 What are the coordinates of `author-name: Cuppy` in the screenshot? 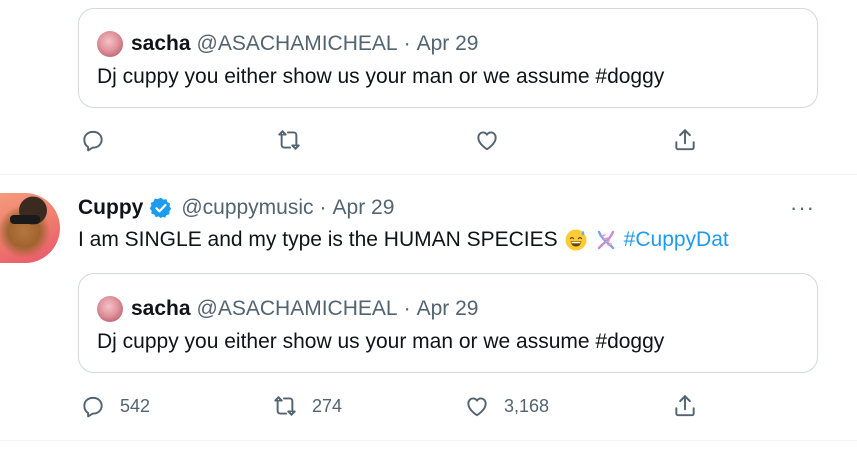 It's located at (110, 208).